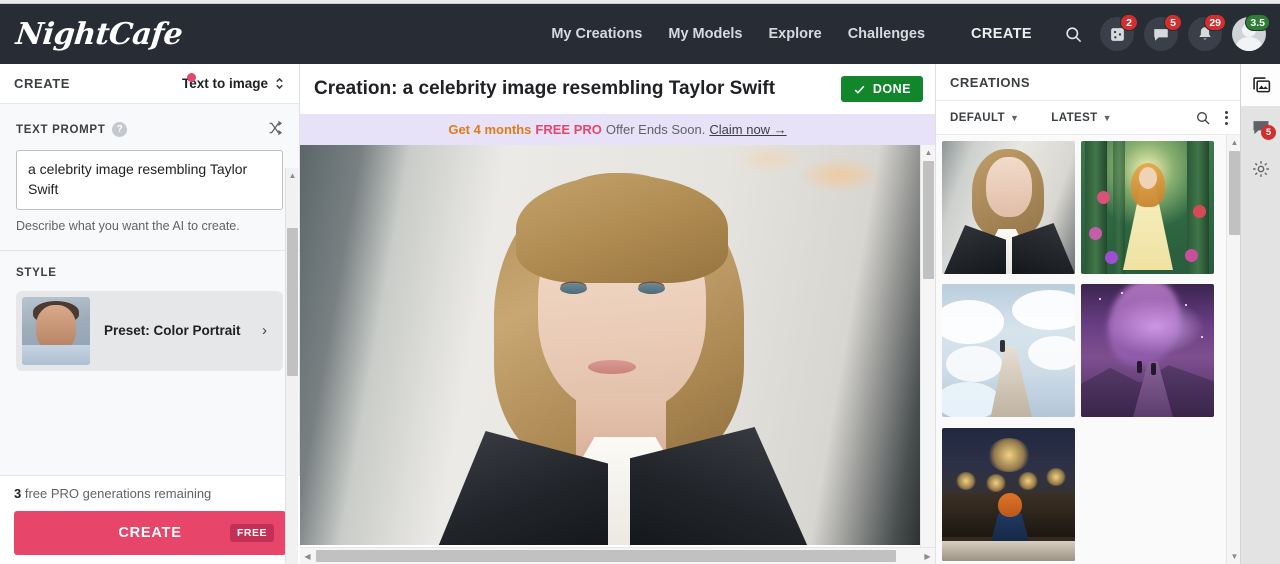 The width and height of the screenshot is (1280, 564). I want to click on filter-latest: LATEST ▼, so click(1081, 118).